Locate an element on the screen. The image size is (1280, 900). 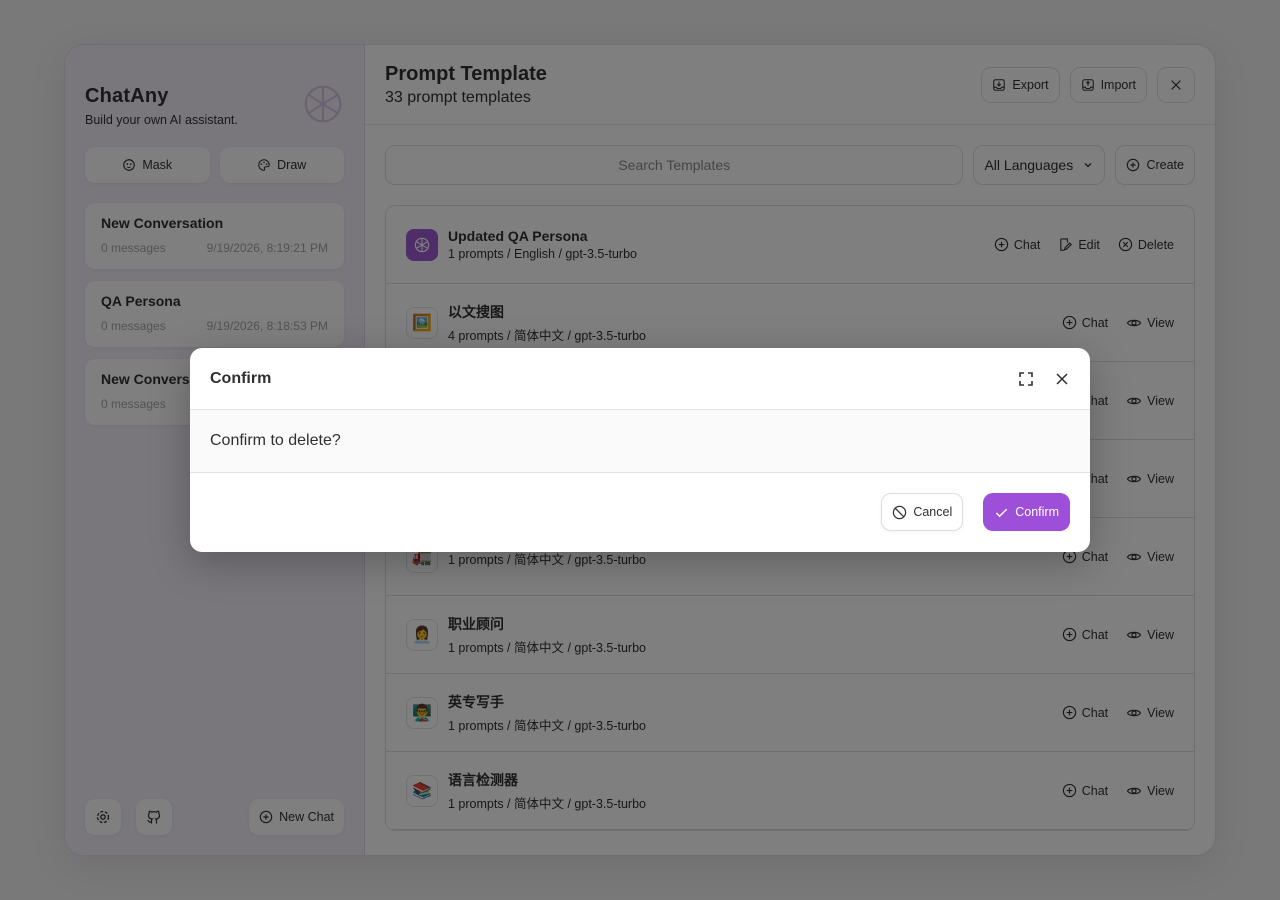
dialog-title: Confirm is located at coordinates (241, 378).